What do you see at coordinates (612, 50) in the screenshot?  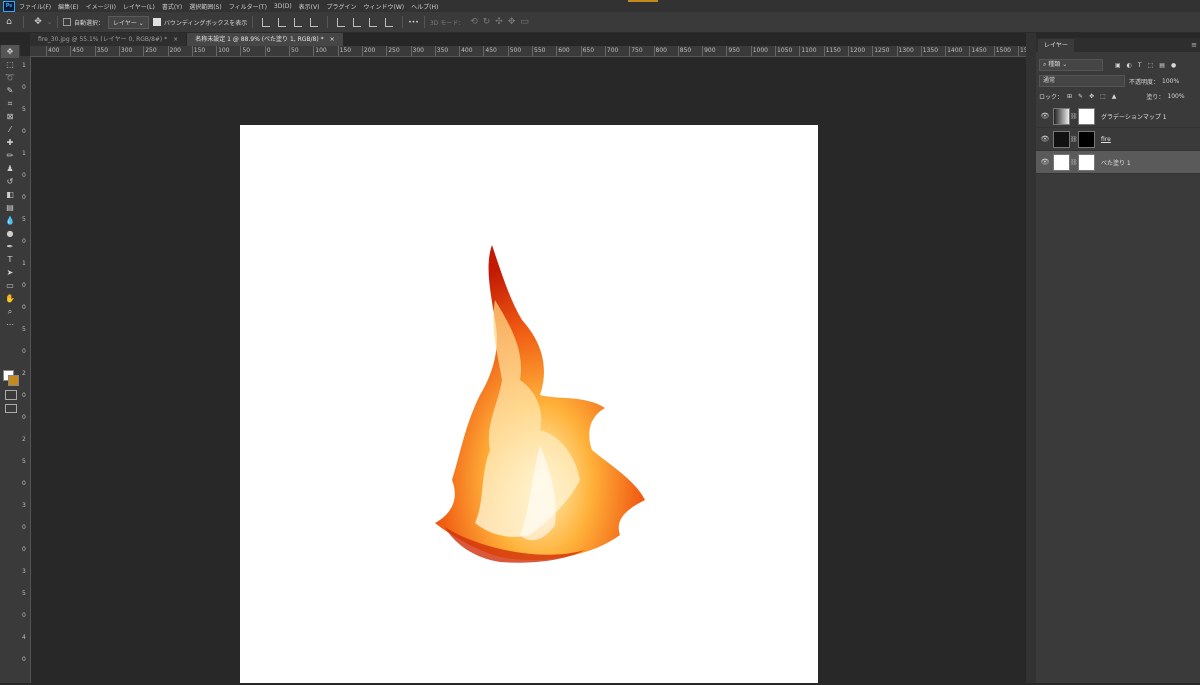 I see `ruler-tick-label: 700` at bounding box center [612, 50].